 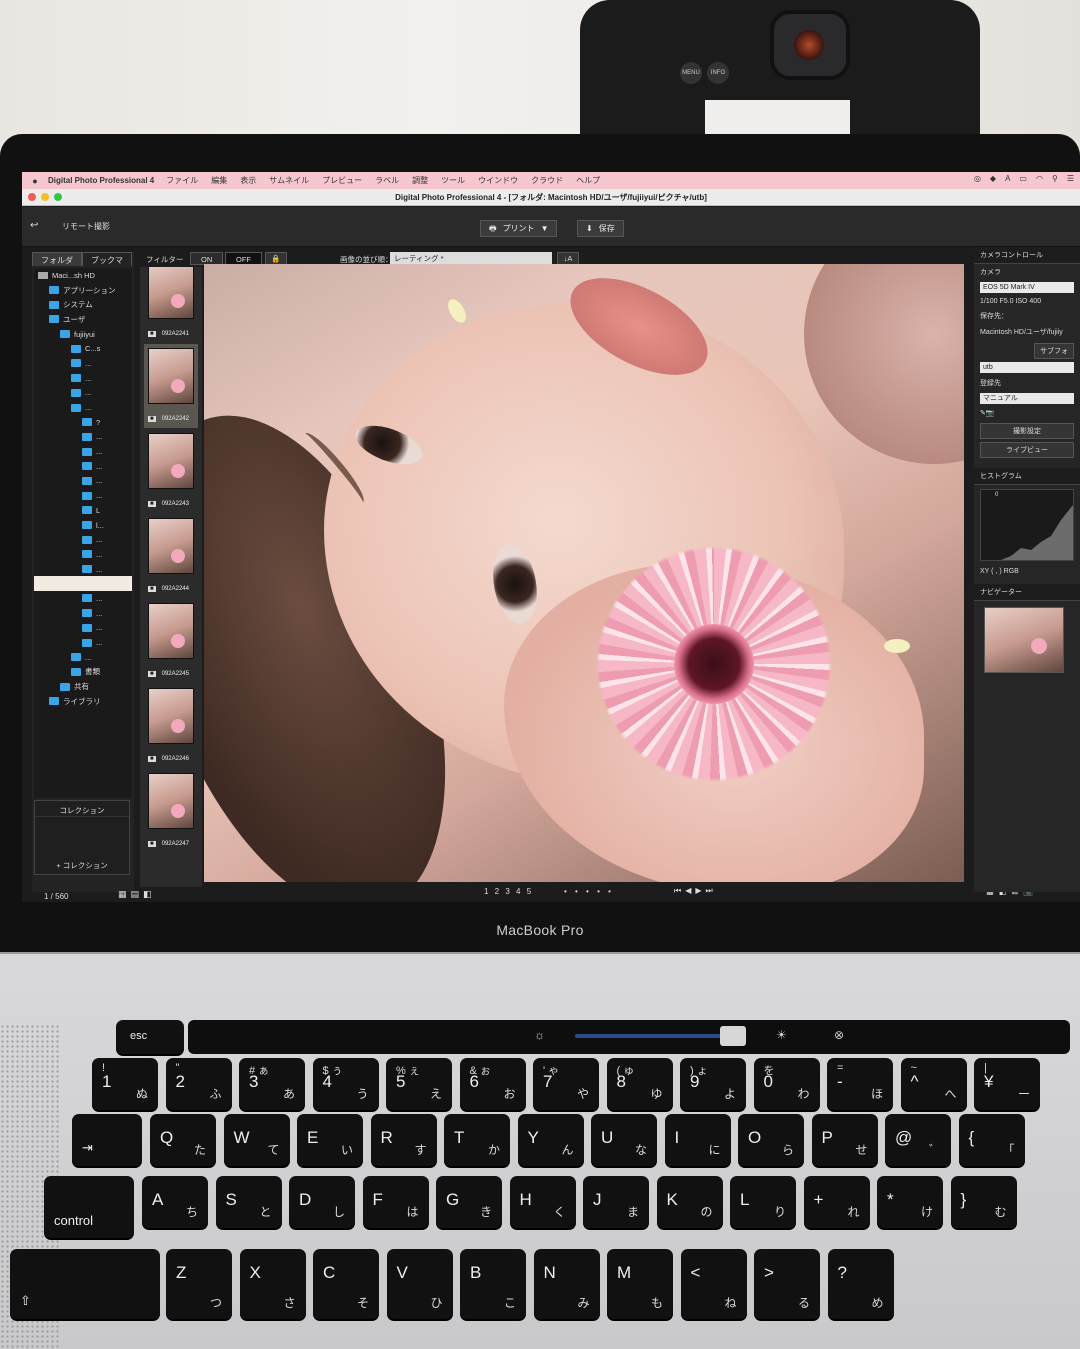 I want to click on add-collection-button: + コレクション, so click(x=82, y=865).